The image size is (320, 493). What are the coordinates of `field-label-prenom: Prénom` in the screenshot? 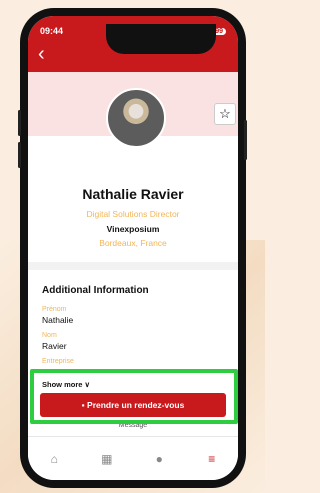 It's located at (54, 309).